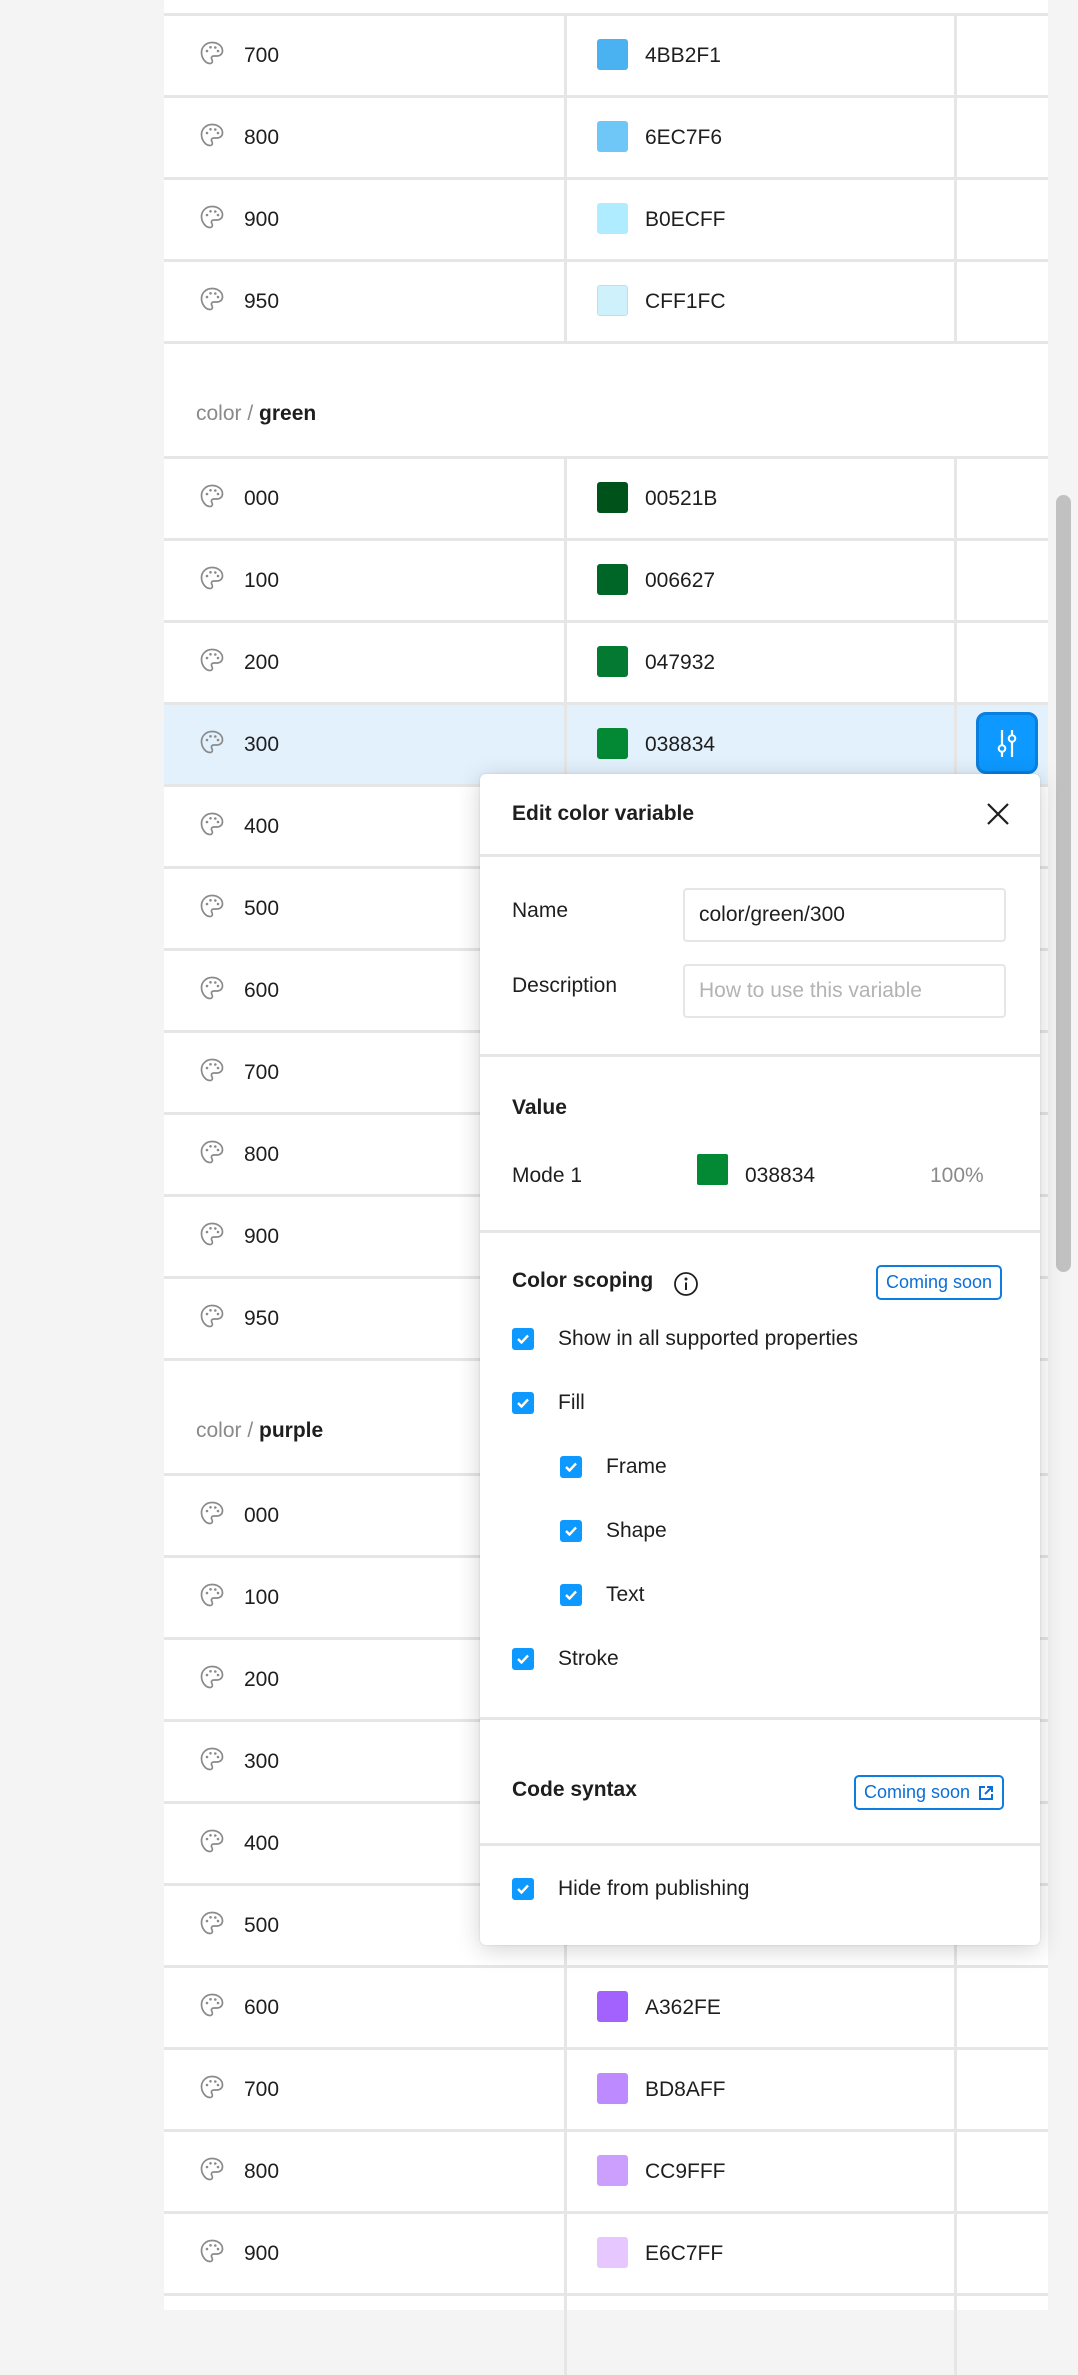 The image size is (1078, 2375). I want to click on mode-opacity-value: 100%, so click(957, 1176).